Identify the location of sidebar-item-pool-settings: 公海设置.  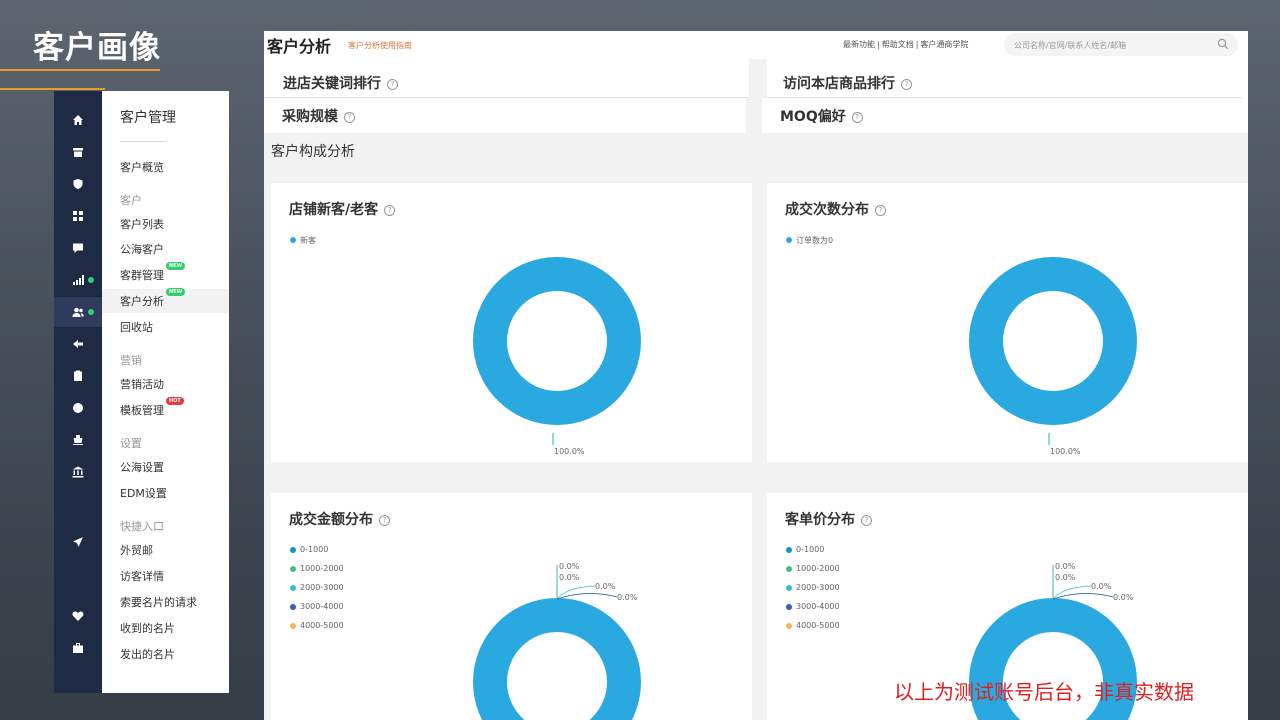
(142, 467).